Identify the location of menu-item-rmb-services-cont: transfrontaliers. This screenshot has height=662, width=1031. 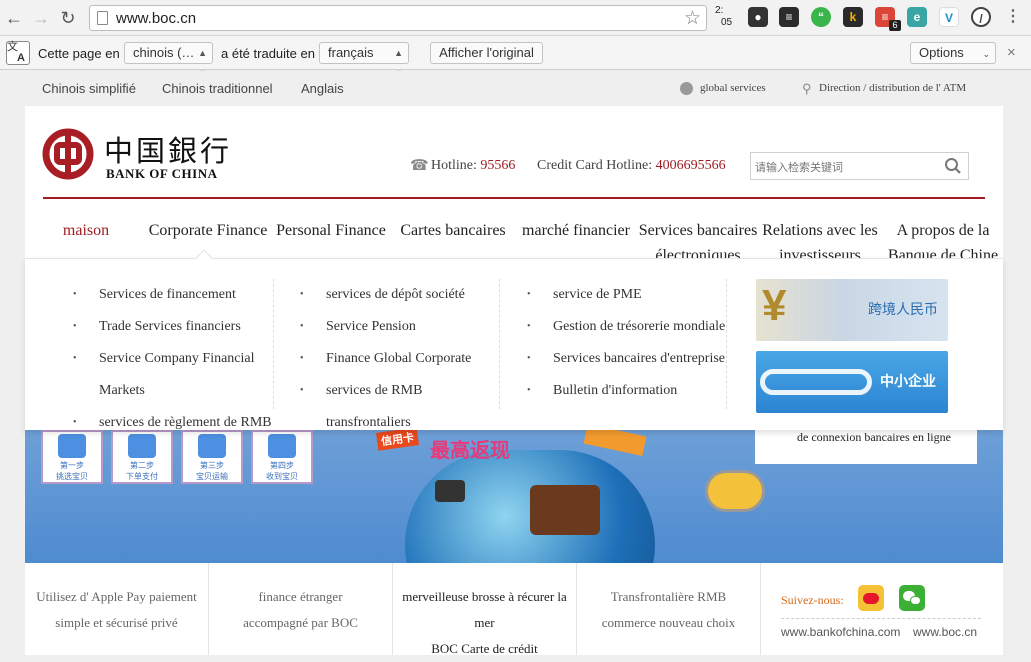
(385, 423).